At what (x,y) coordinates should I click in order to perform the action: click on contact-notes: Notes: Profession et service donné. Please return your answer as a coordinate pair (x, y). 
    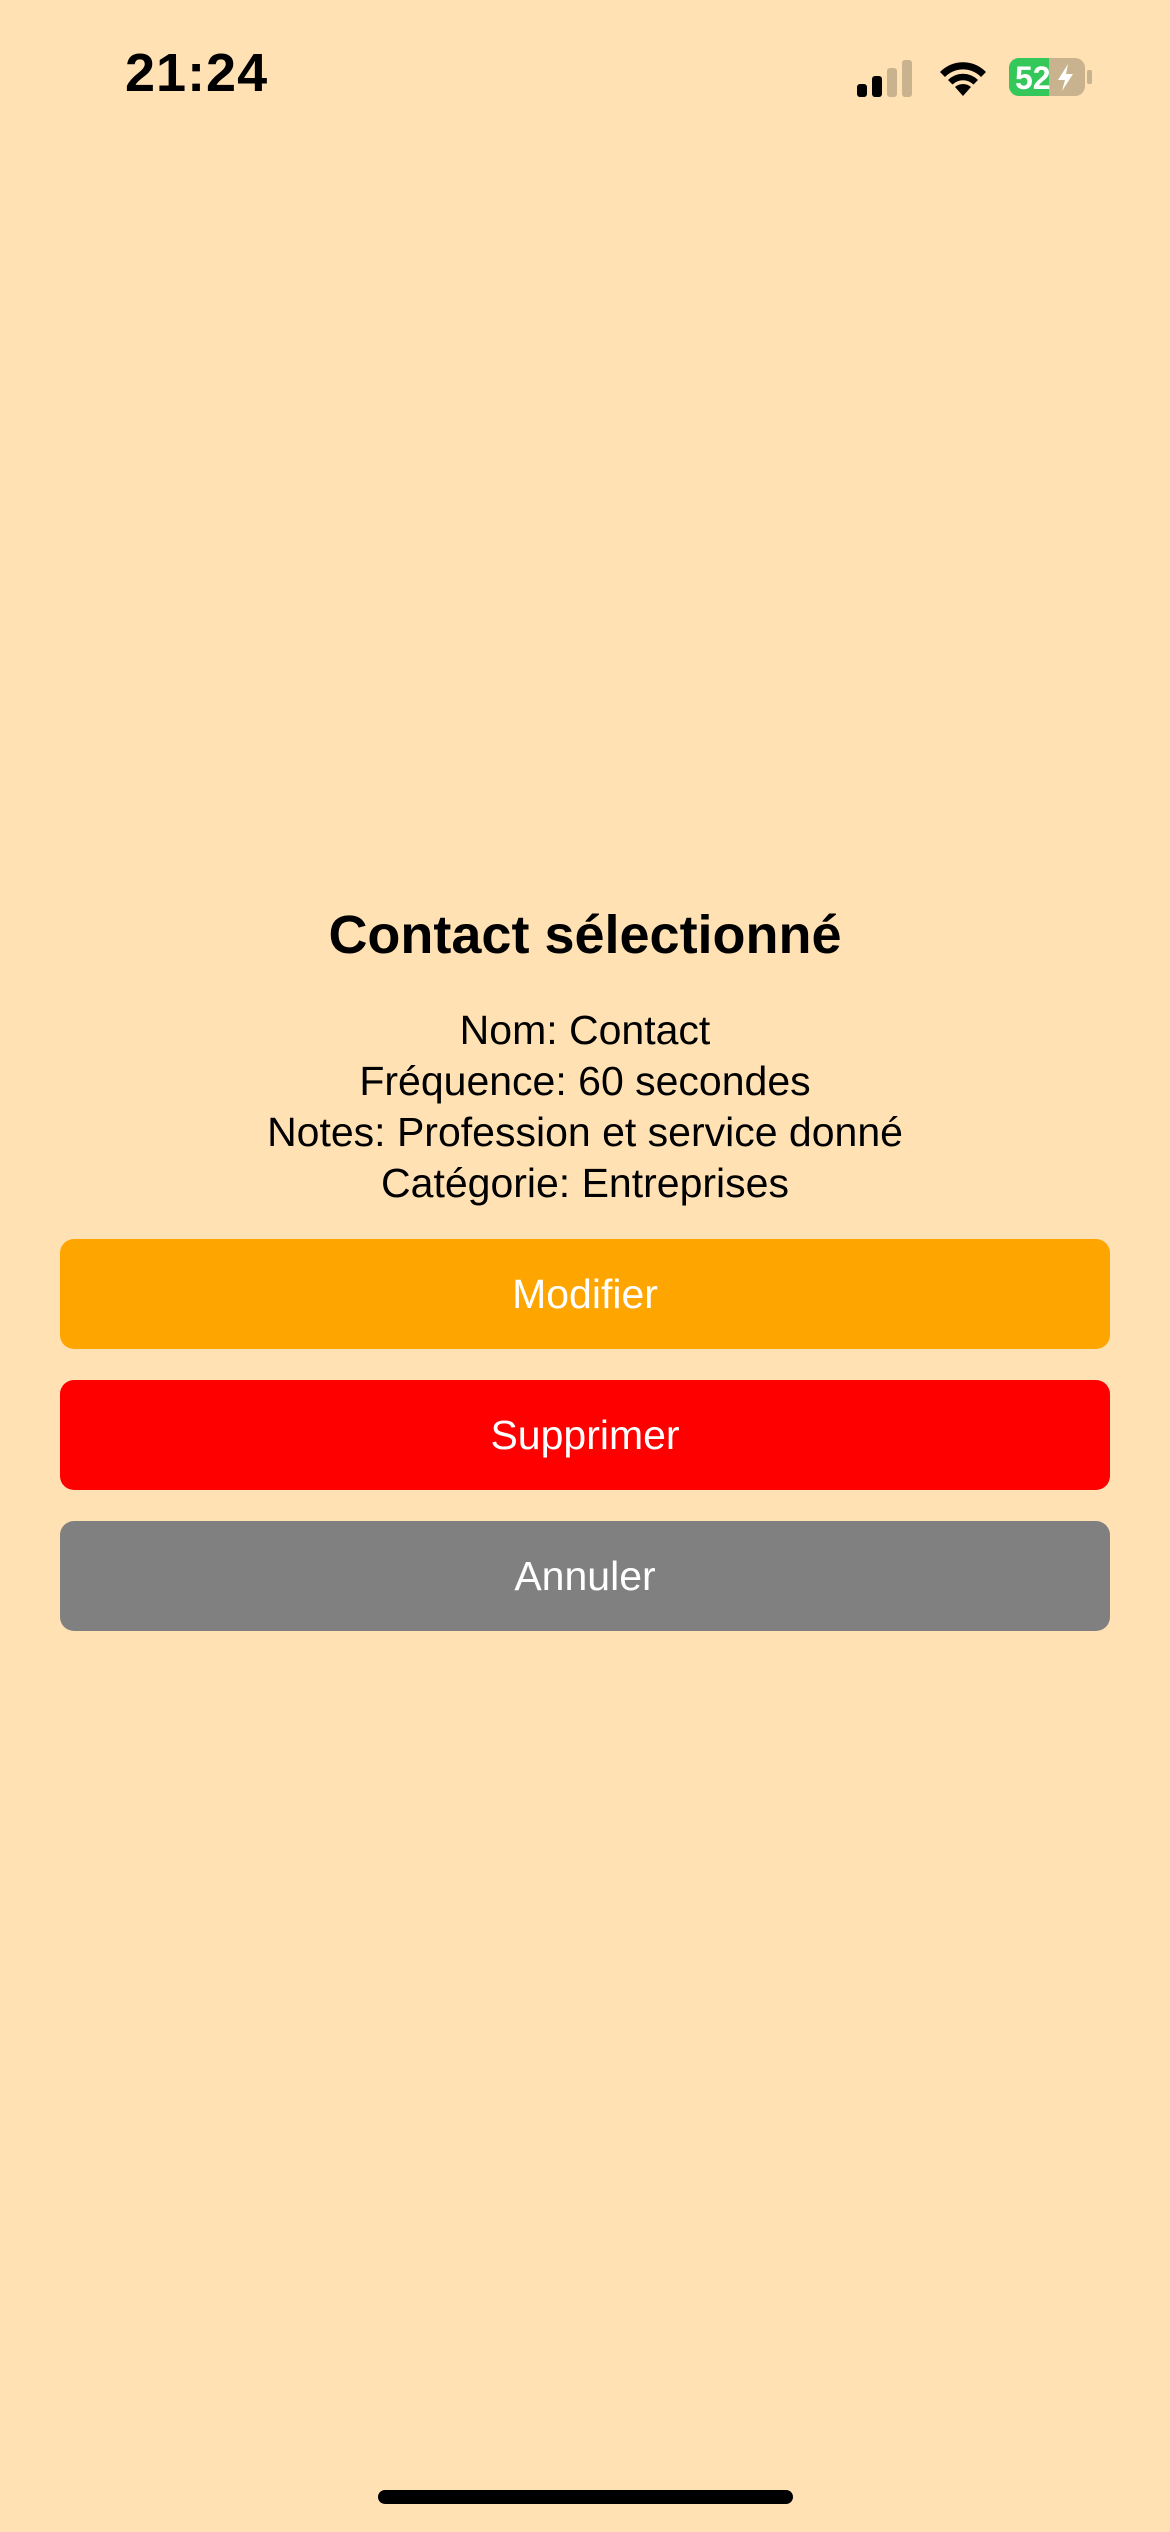
    Looking at the image, I should click on (585, 1132).